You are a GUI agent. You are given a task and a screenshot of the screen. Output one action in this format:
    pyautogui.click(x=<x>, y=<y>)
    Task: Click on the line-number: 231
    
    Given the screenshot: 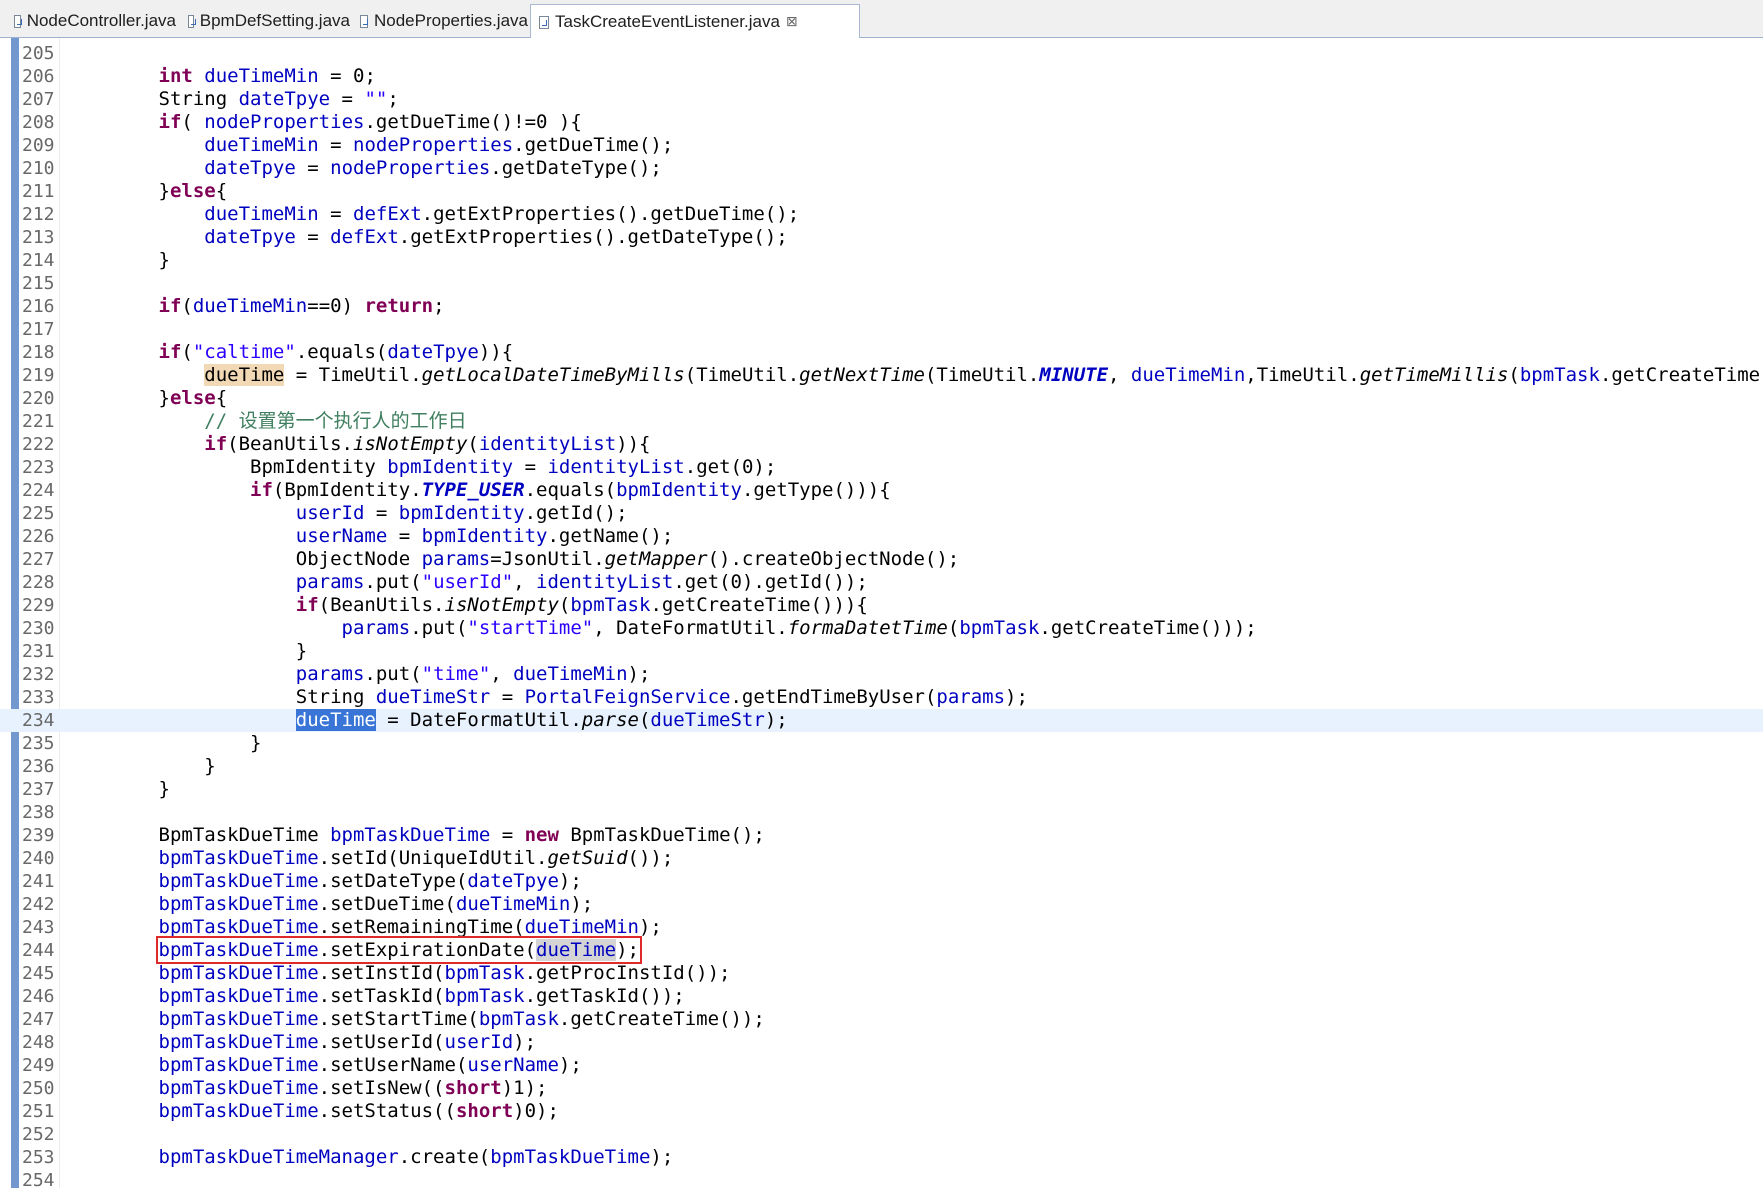 What is the action you would take?
    pyautogui.click(x=38, y=651)
    